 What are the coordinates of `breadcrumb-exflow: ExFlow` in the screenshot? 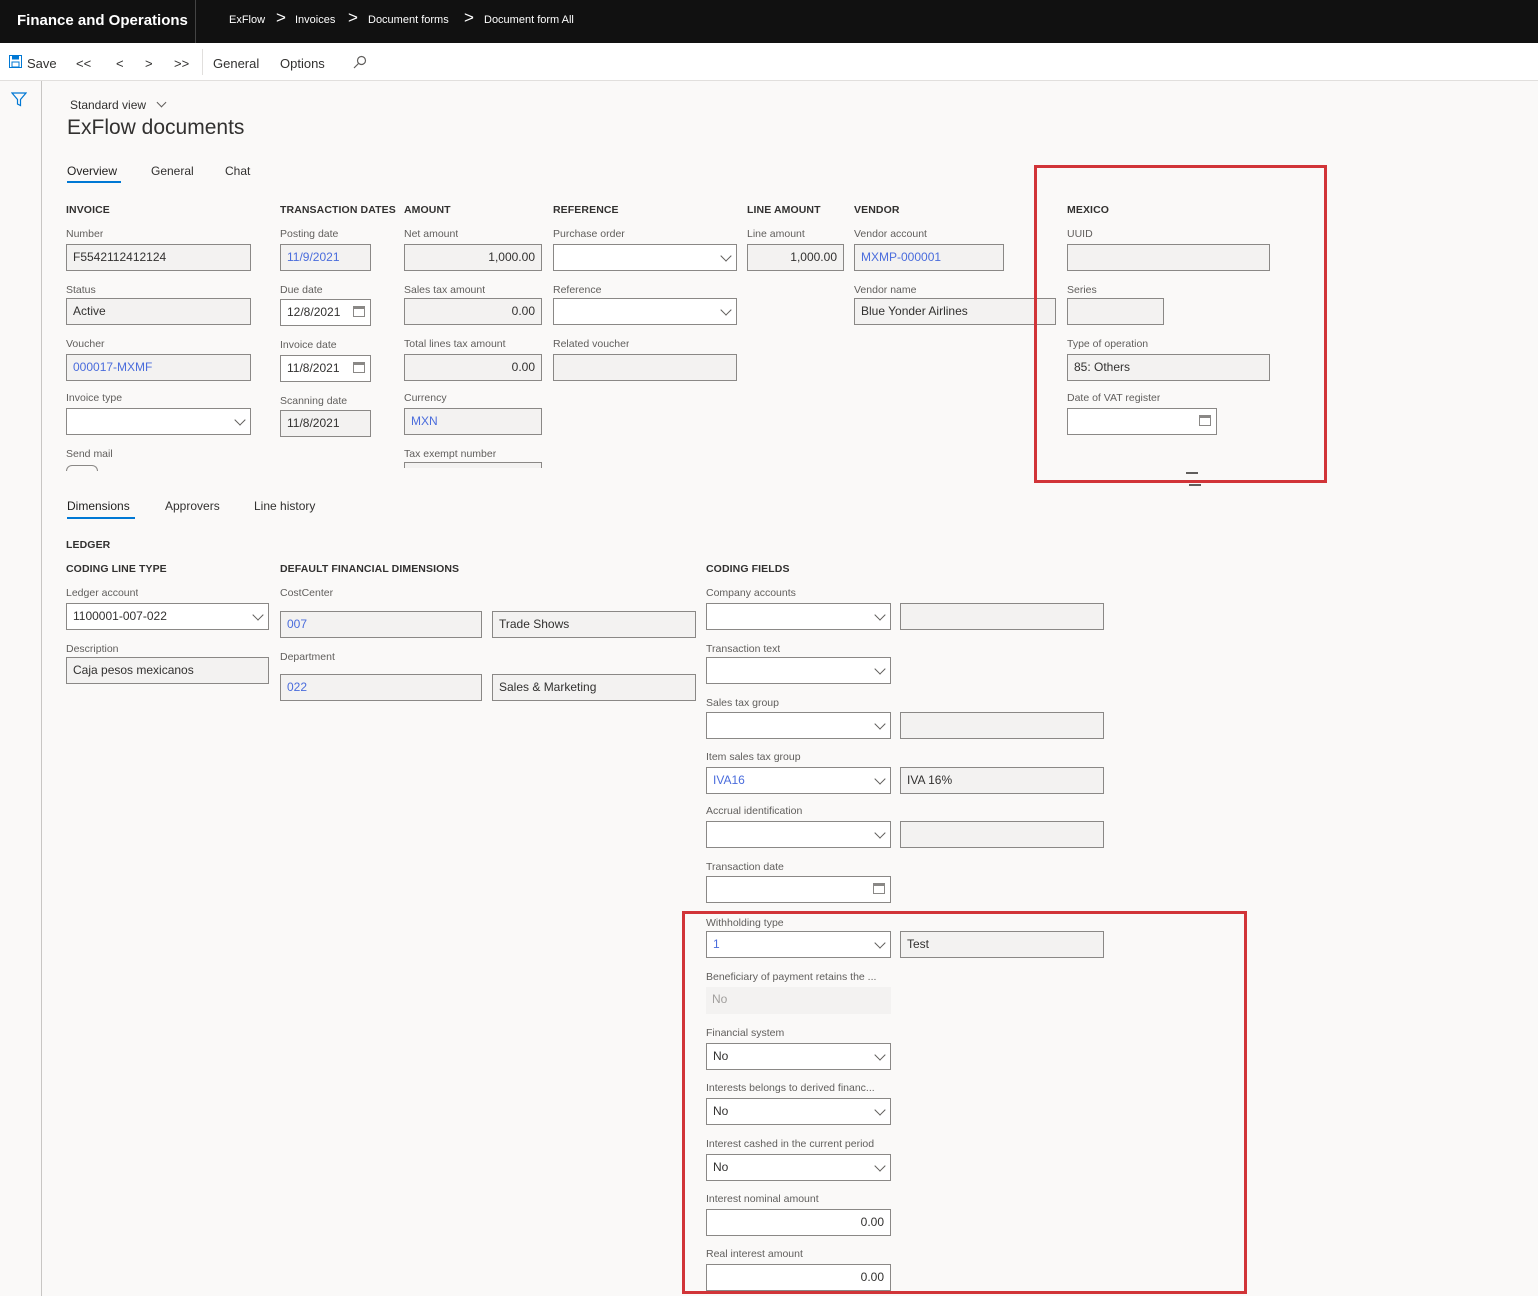 It's located at (247, 20).